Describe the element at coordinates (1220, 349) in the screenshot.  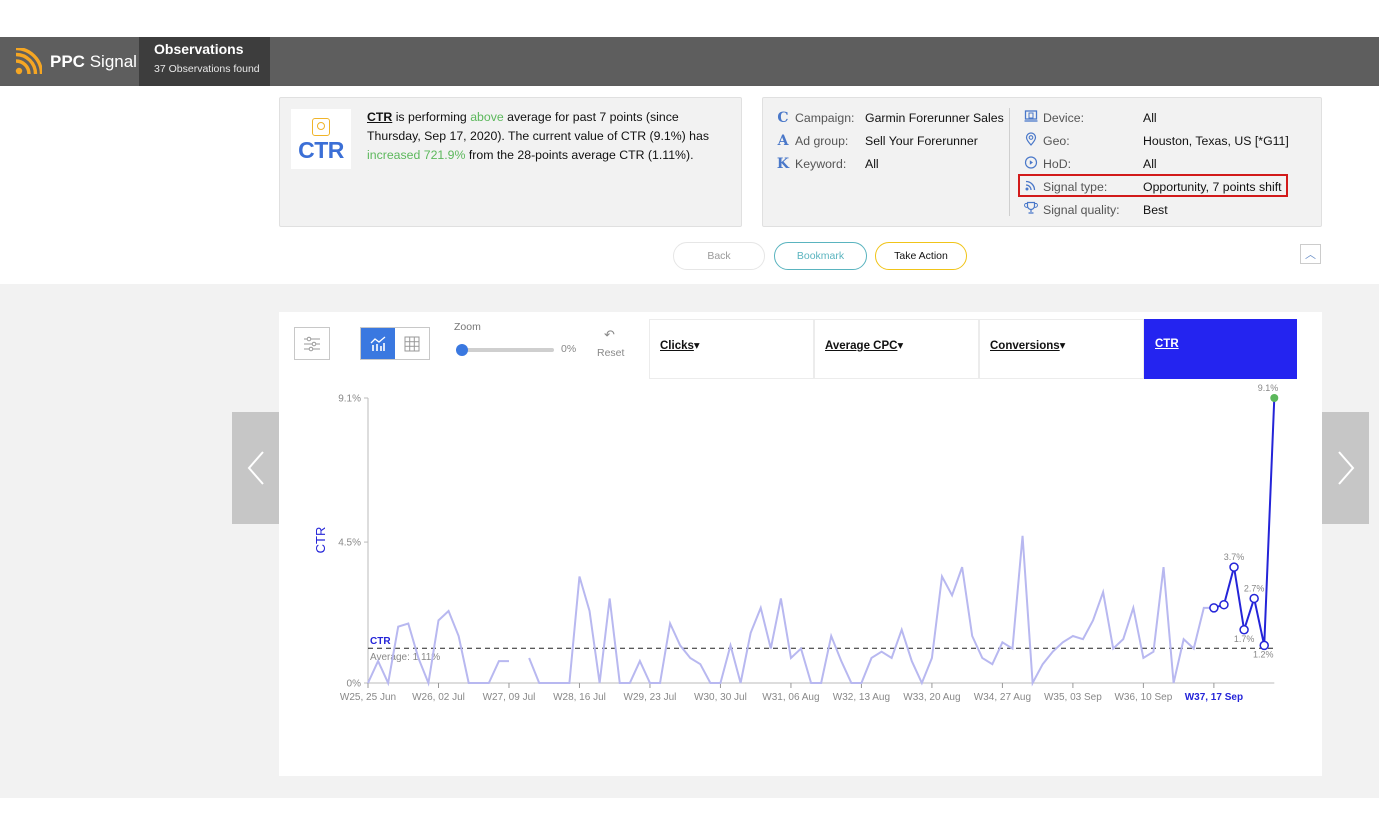
I see `metric-tab-ctr: CTR` at that location.